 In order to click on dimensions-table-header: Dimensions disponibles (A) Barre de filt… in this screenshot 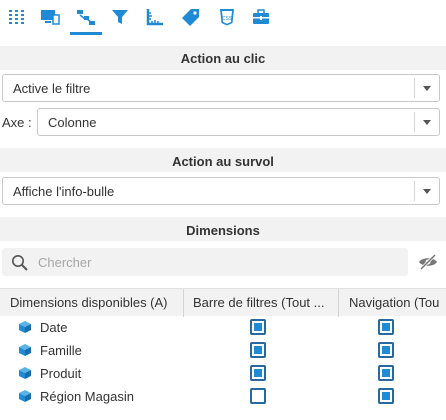, I will do `click(223, 302)`.